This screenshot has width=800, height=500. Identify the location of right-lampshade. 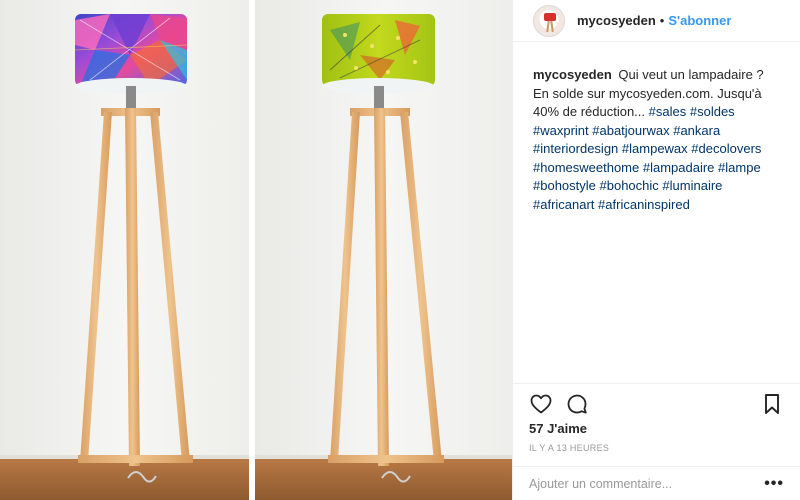
(378, 54).